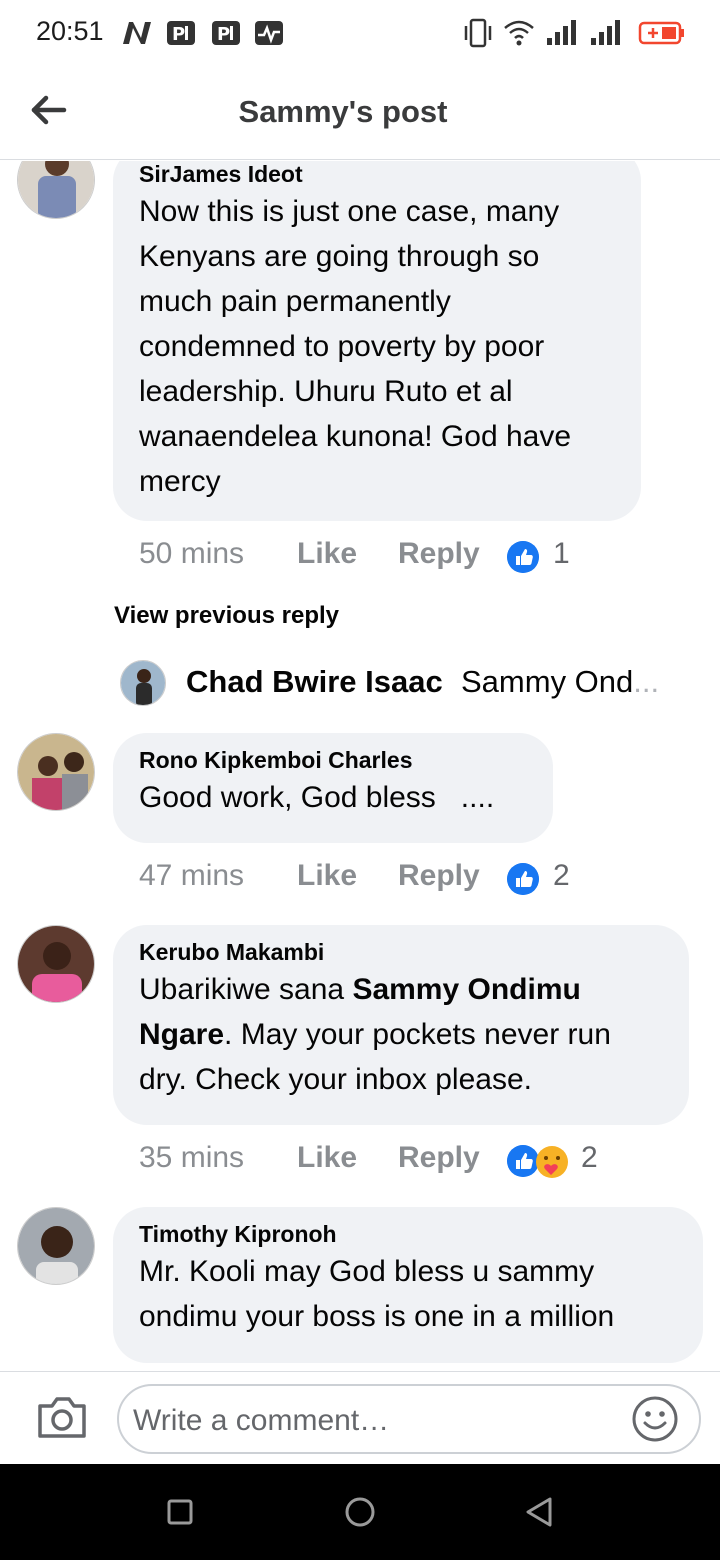 The height and width of the screenshot is (1560, 720). Describe the element at coordinates (269, 33) in the screenshot. I see `activity-icon` at that location.